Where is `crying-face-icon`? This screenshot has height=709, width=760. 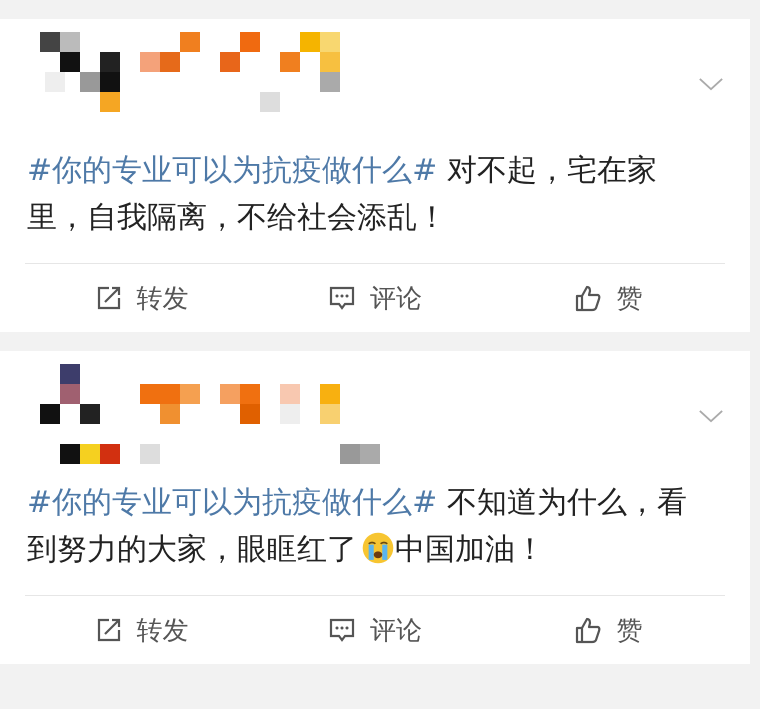 crying-face-icon is located at coordinates (378, 548).